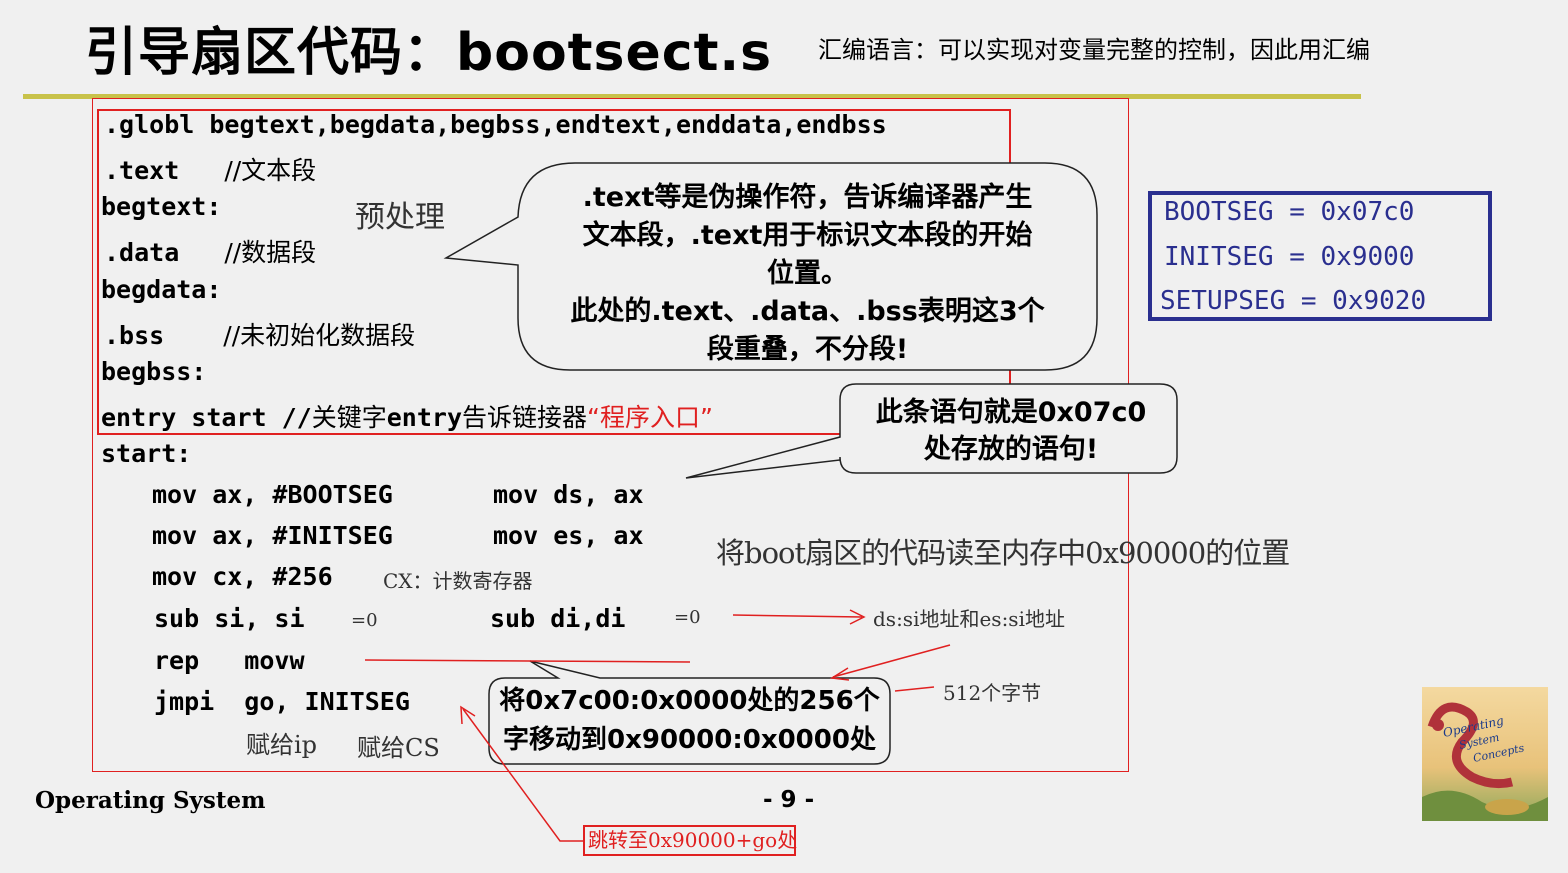 The image size is (1568, 873). What do you see at coordinates (1011, 449) in the screenshot?
I see `bubble-2-line: 处存放的语句!` at bounding box center [1011, 449].